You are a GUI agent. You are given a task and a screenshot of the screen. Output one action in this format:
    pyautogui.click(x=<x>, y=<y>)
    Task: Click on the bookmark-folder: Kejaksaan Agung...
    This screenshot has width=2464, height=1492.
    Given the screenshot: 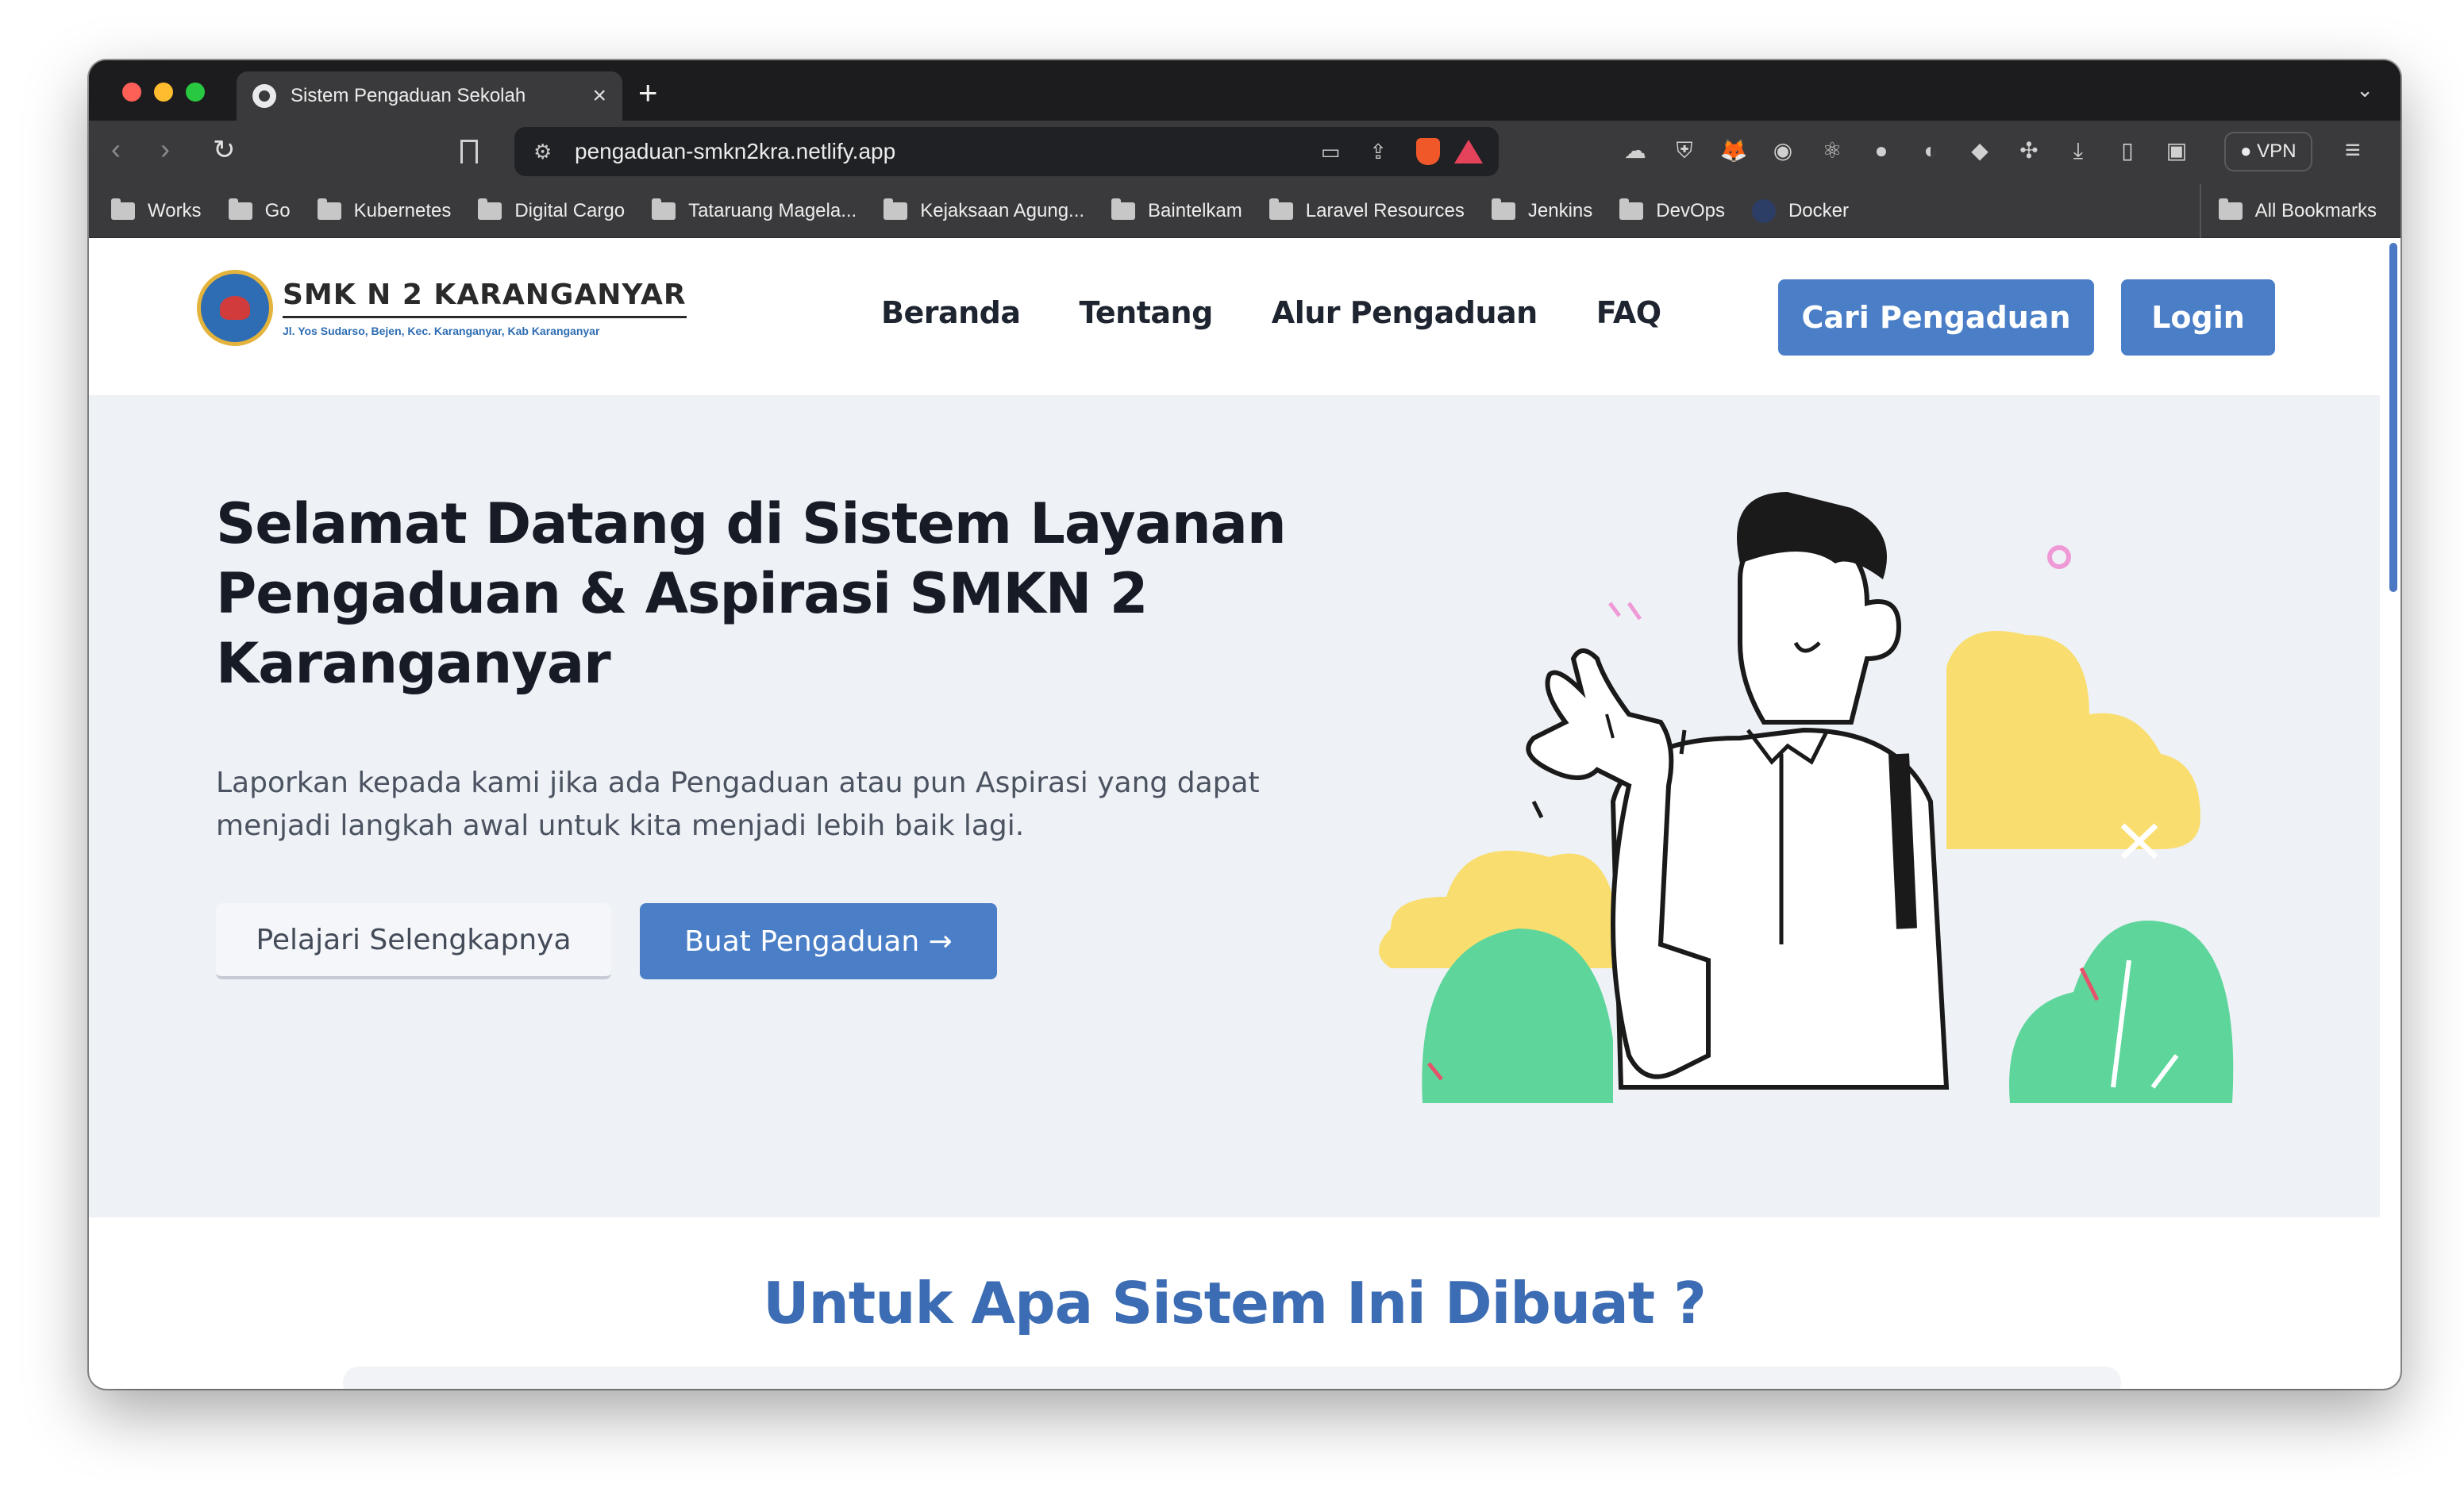 What is the action you would take?
    pyautogui.click(x=984, y=210)
    